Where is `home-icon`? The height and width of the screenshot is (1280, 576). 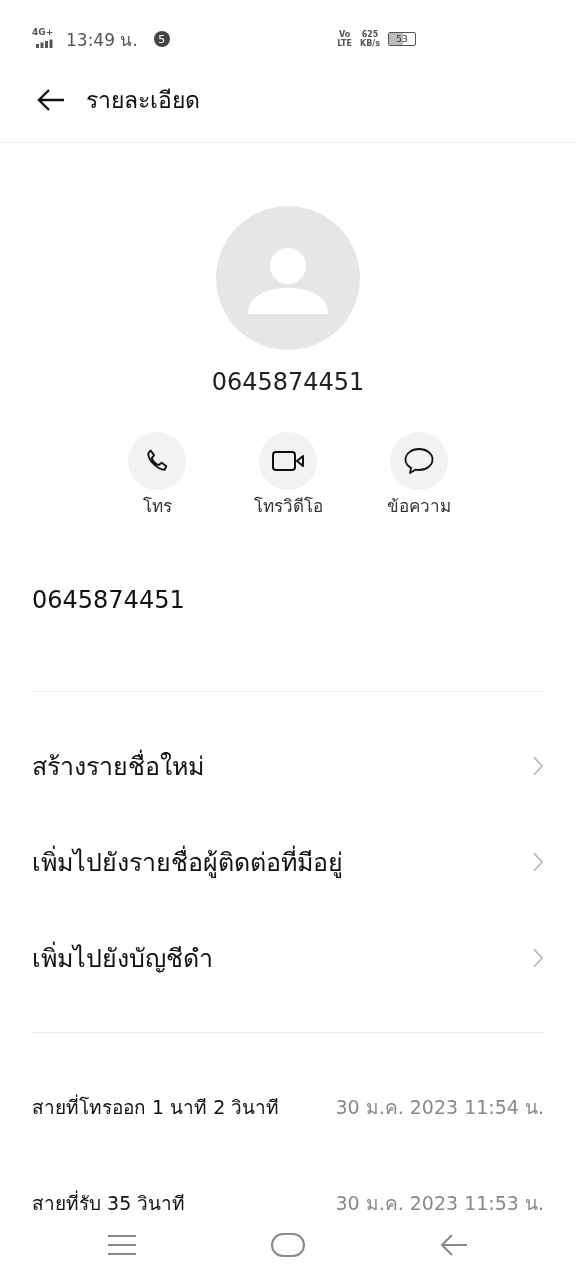
home-icon is located at coordinates (288, 1245).